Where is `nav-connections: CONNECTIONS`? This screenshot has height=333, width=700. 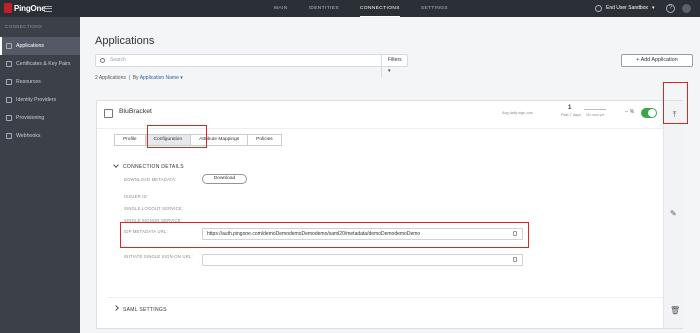 nav-connections: CONNECTIONS is located at coordinates (379, 8).